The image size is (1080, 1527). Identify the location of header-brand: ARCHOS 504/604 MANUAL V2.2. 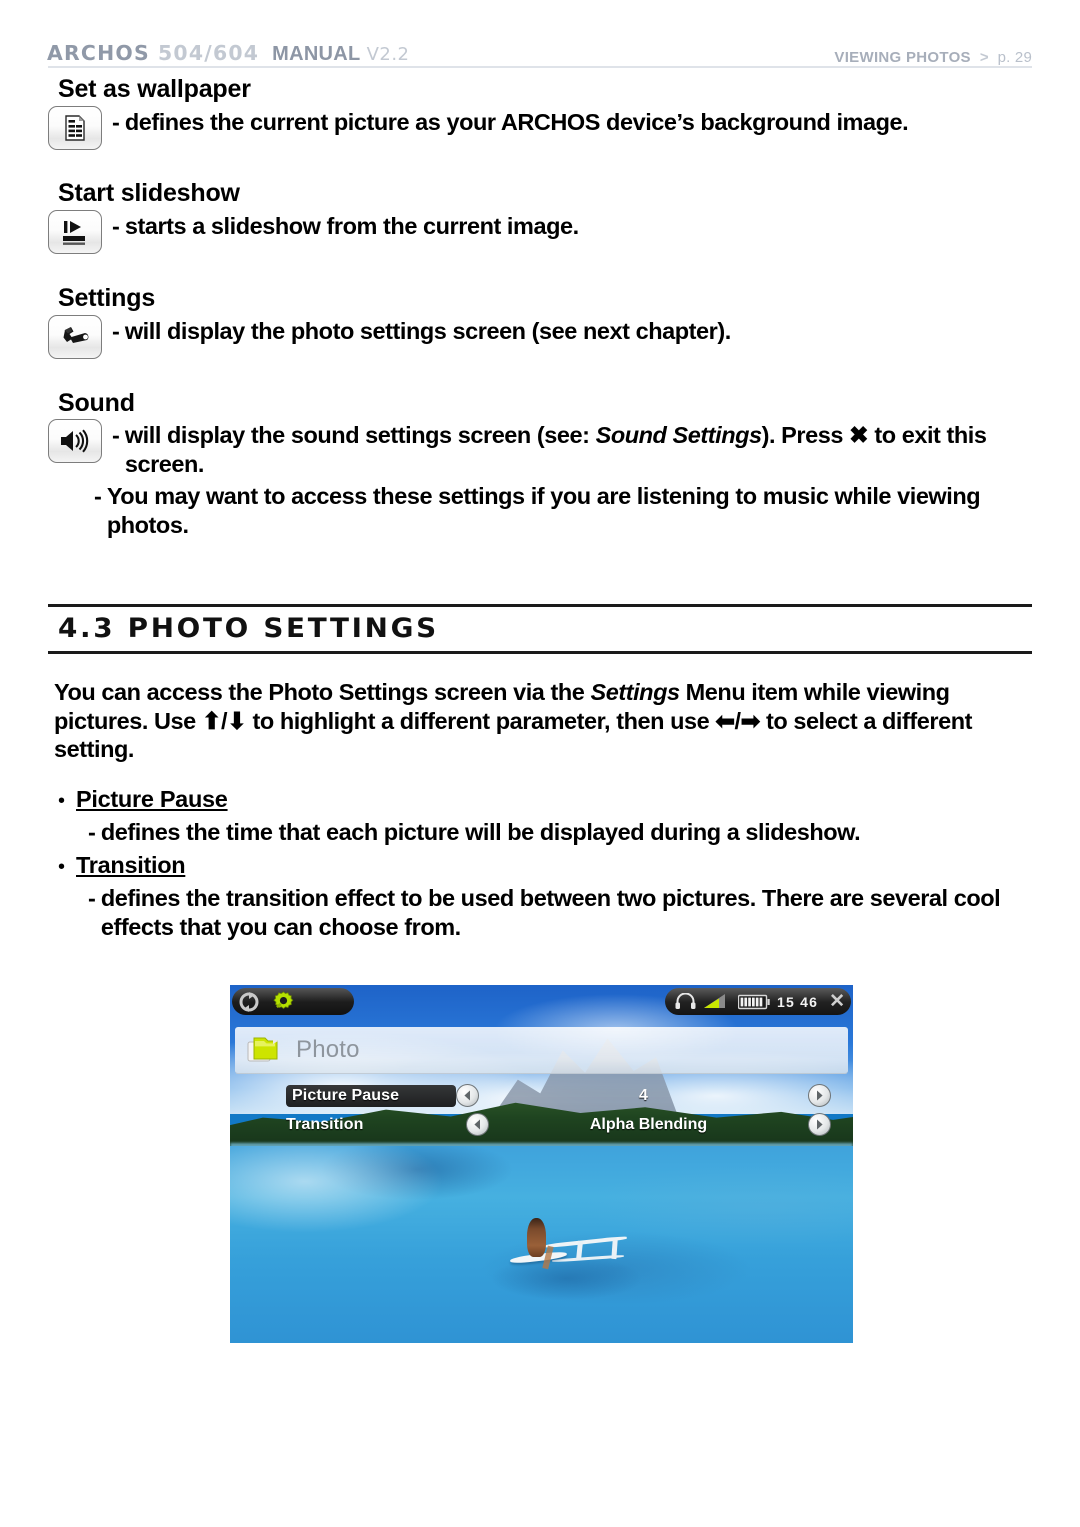
(228, 53).